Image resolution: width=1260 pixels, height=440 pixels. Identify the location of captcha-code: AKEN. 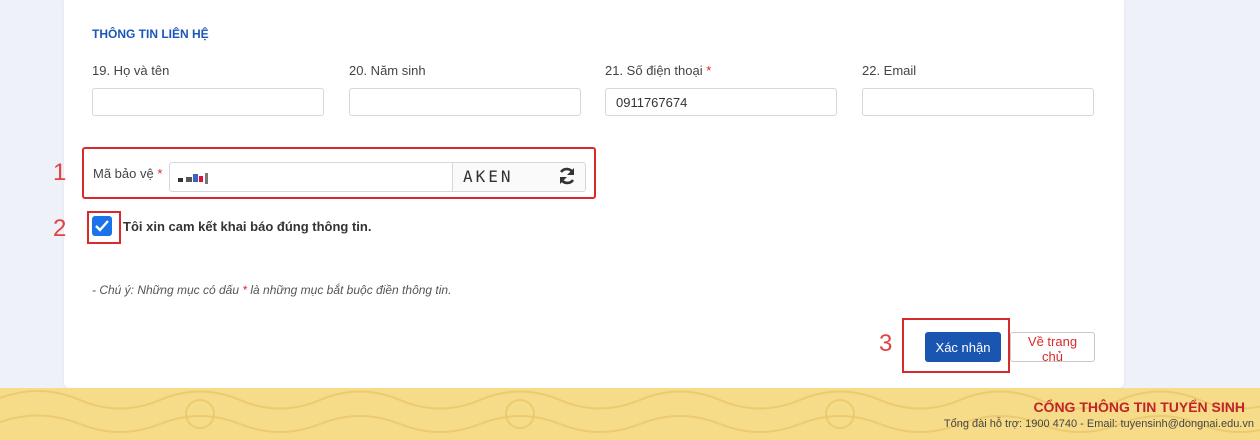
(488, 176).